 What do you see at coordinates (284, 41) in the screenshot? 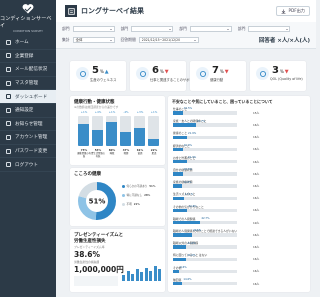
I see `respondent-count: 回答者 ×人/×人(人)` at bounding box center [284, 41].